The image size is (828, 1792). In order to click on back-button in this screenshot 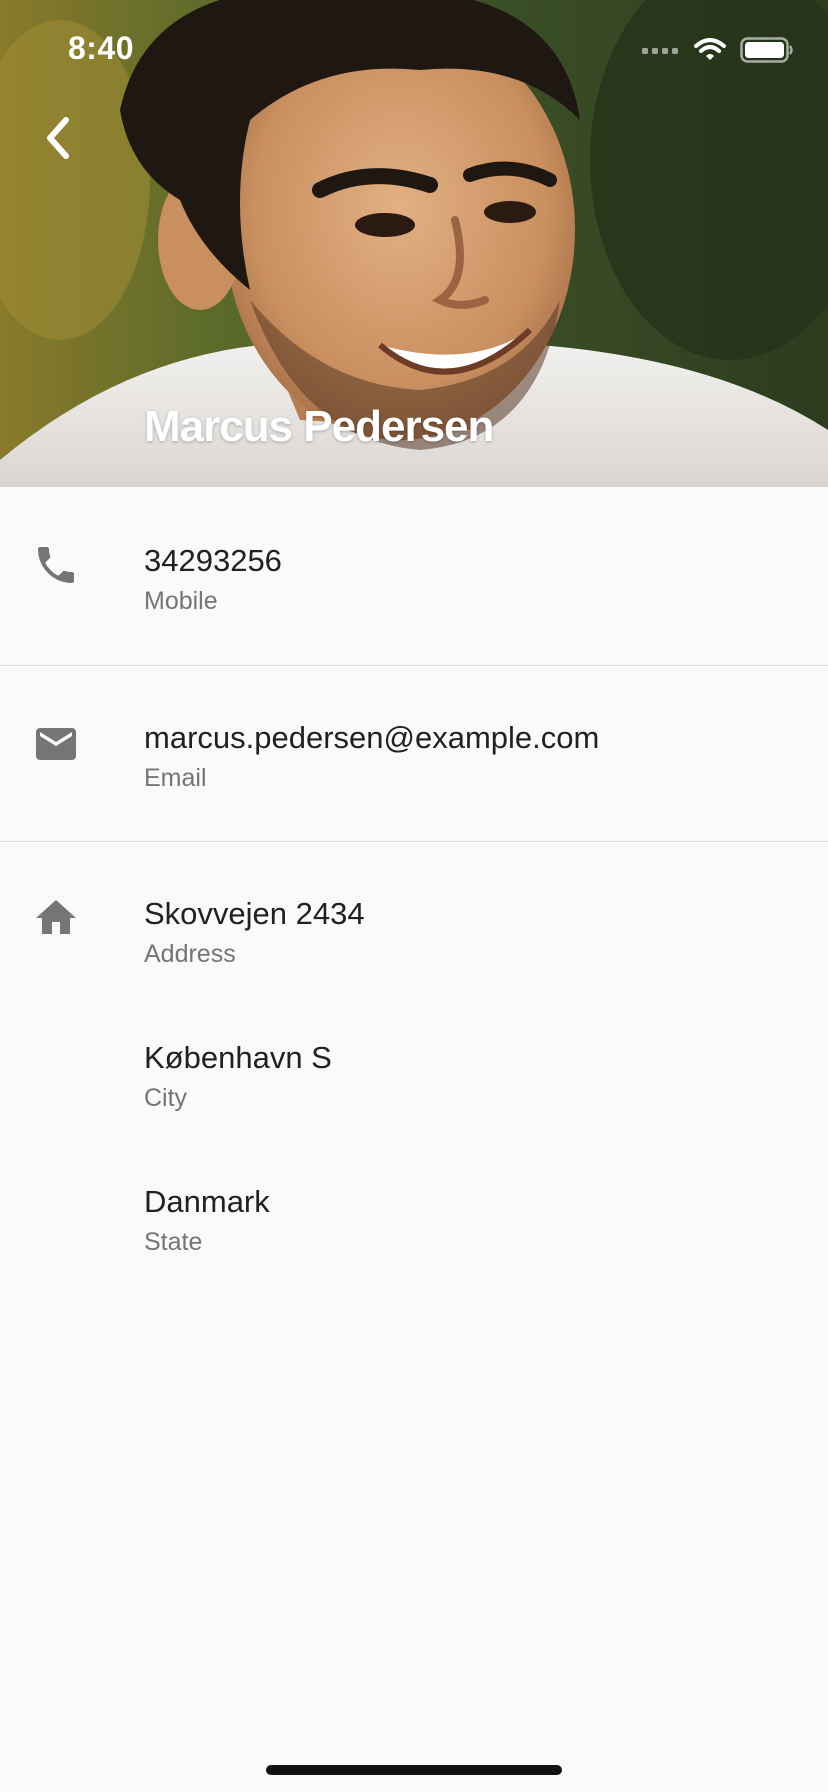, I will do `click(58, 138)`.